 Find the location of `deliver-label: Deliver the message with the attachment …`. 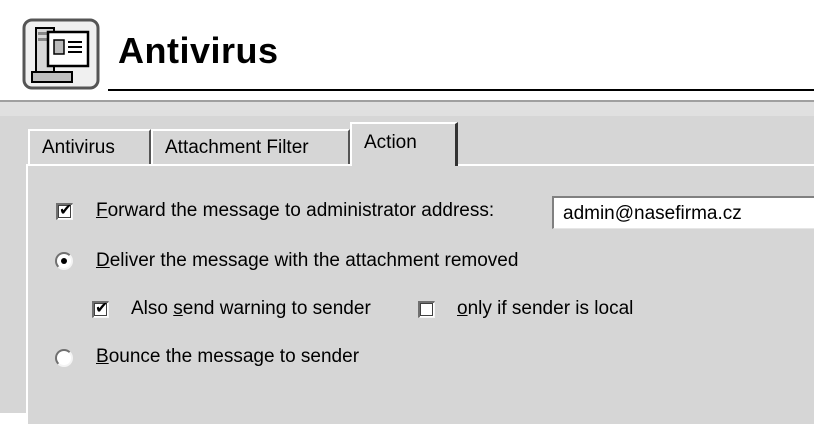

deliver-label: Deliver the message with the attachment … is located at coordinates (307, 261).